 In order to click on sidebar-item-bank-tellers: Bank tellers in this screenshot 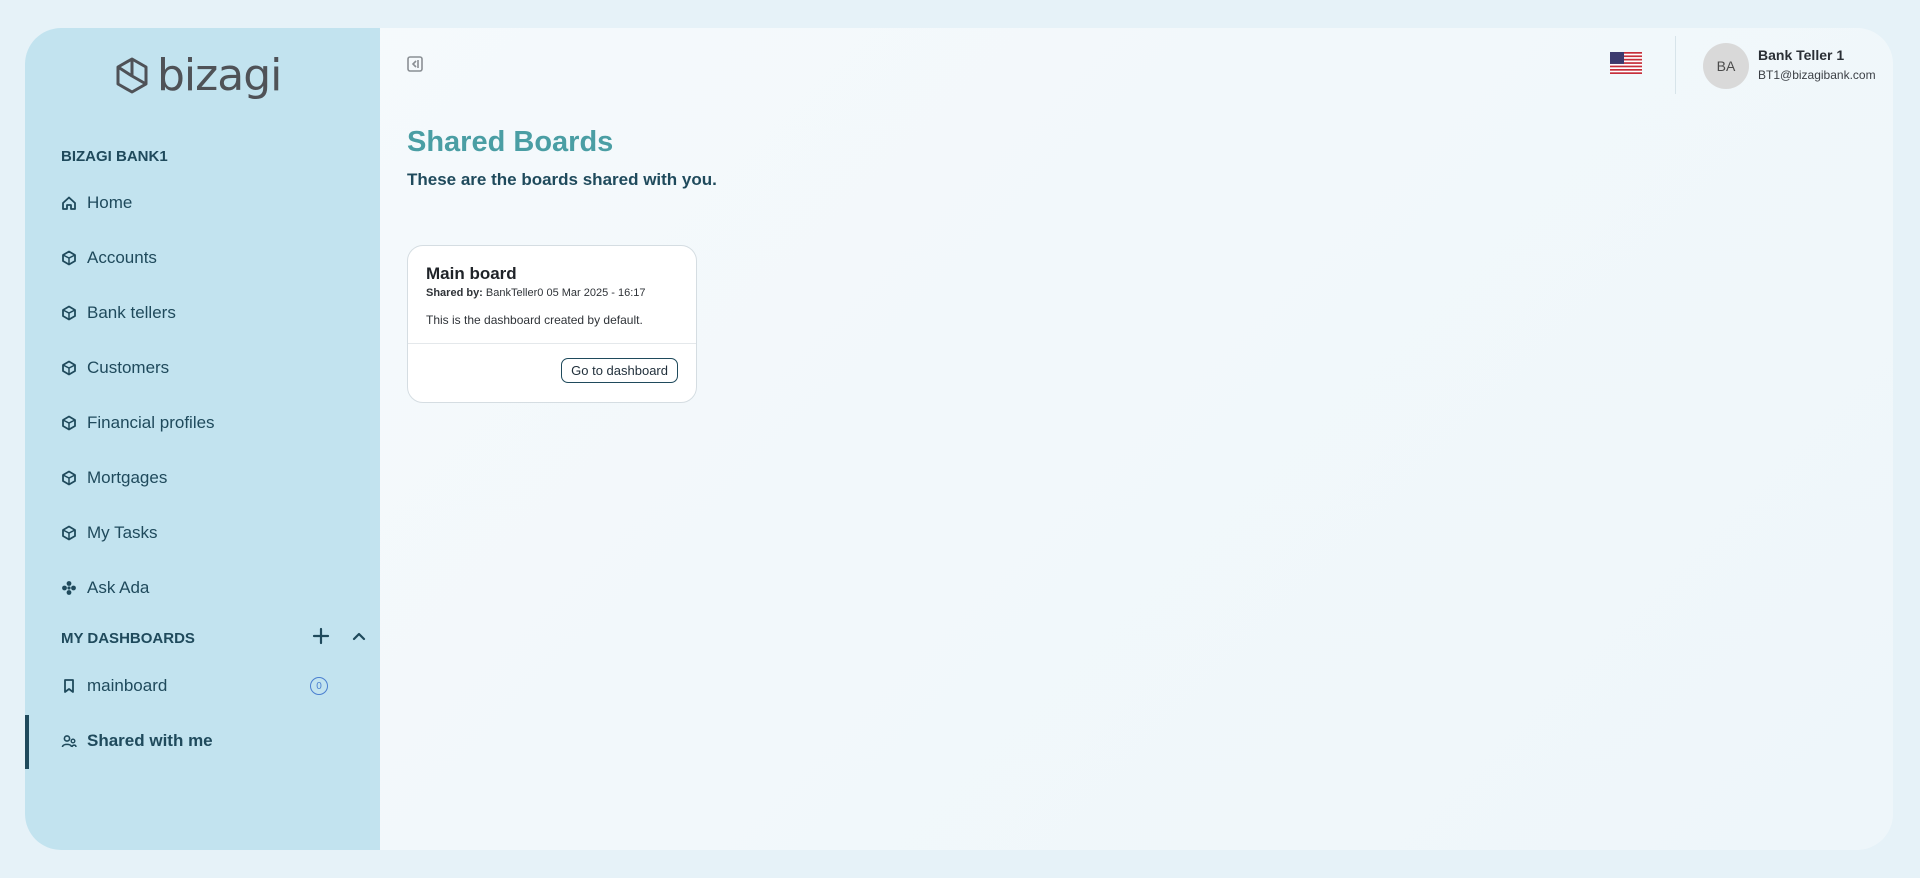, I will do `click(118, 313)`.